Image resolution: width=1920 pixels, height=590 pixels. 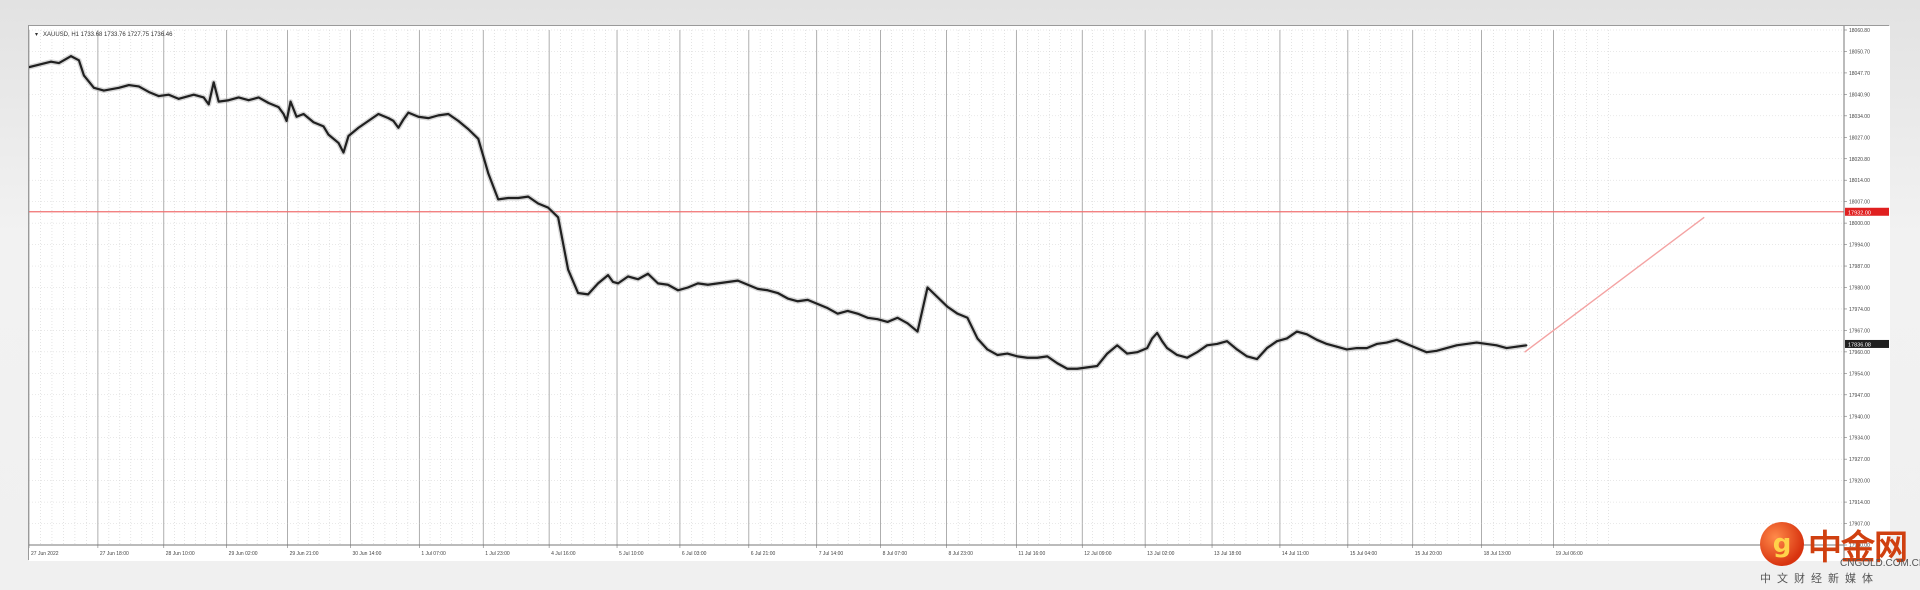 I want to click on time-tick-label: 6 Jul 21:00, so click(x=763, y=554).